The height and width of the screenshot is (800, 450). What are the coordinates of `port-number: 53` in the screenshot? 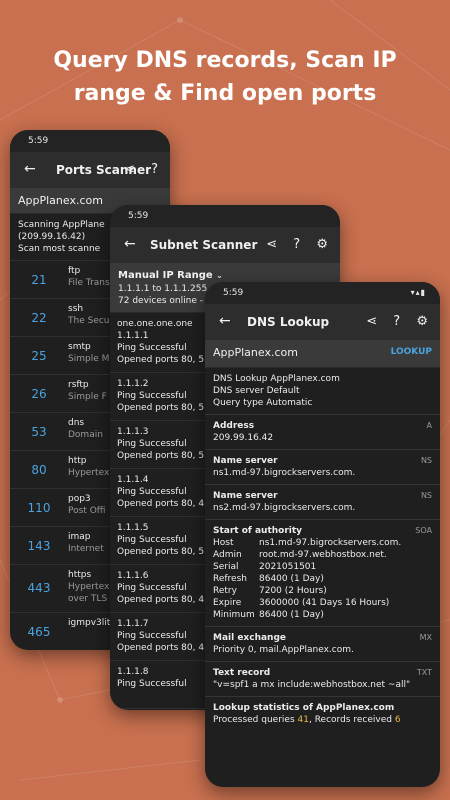 It's located at (39, 432).